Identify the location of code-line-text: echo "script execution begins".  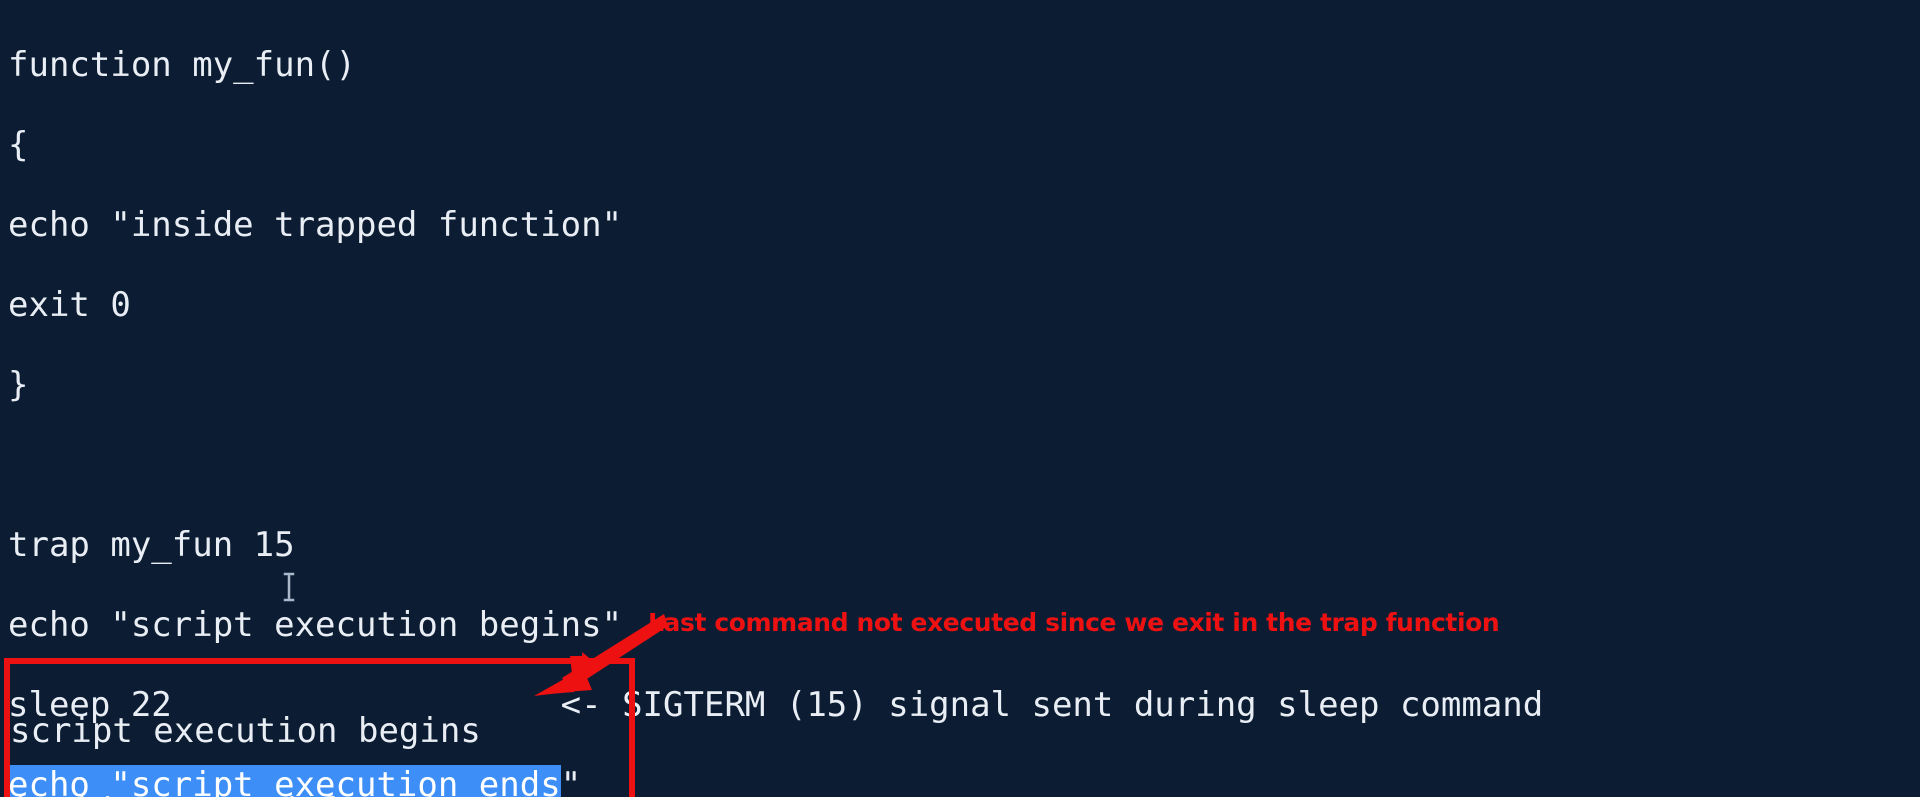
(315, 625).